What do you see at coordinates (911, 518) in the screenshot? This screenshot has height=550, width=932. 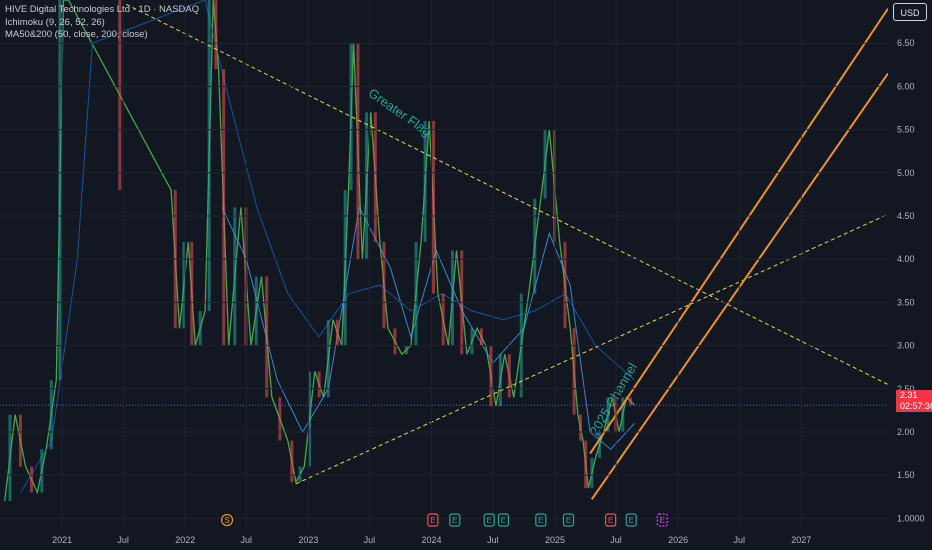 I see `y-tick-label: 1.0000` at bounding box center [911, 518].